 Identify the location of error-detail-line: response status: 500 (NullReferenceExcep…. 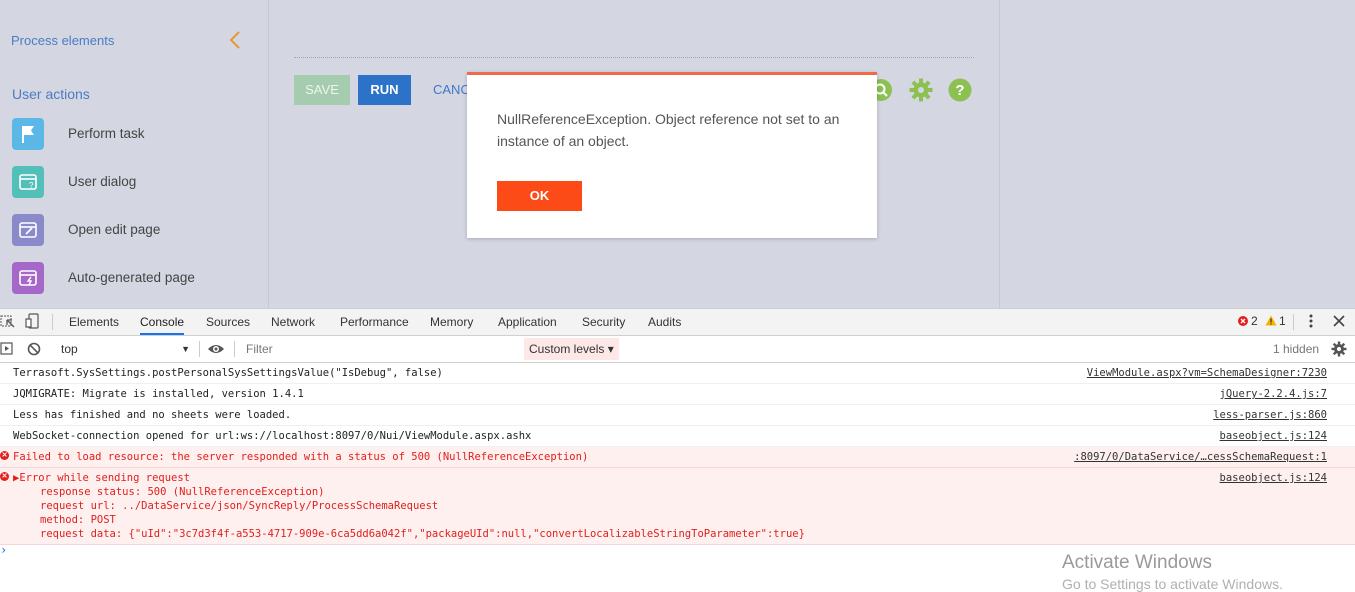
(182, 492).